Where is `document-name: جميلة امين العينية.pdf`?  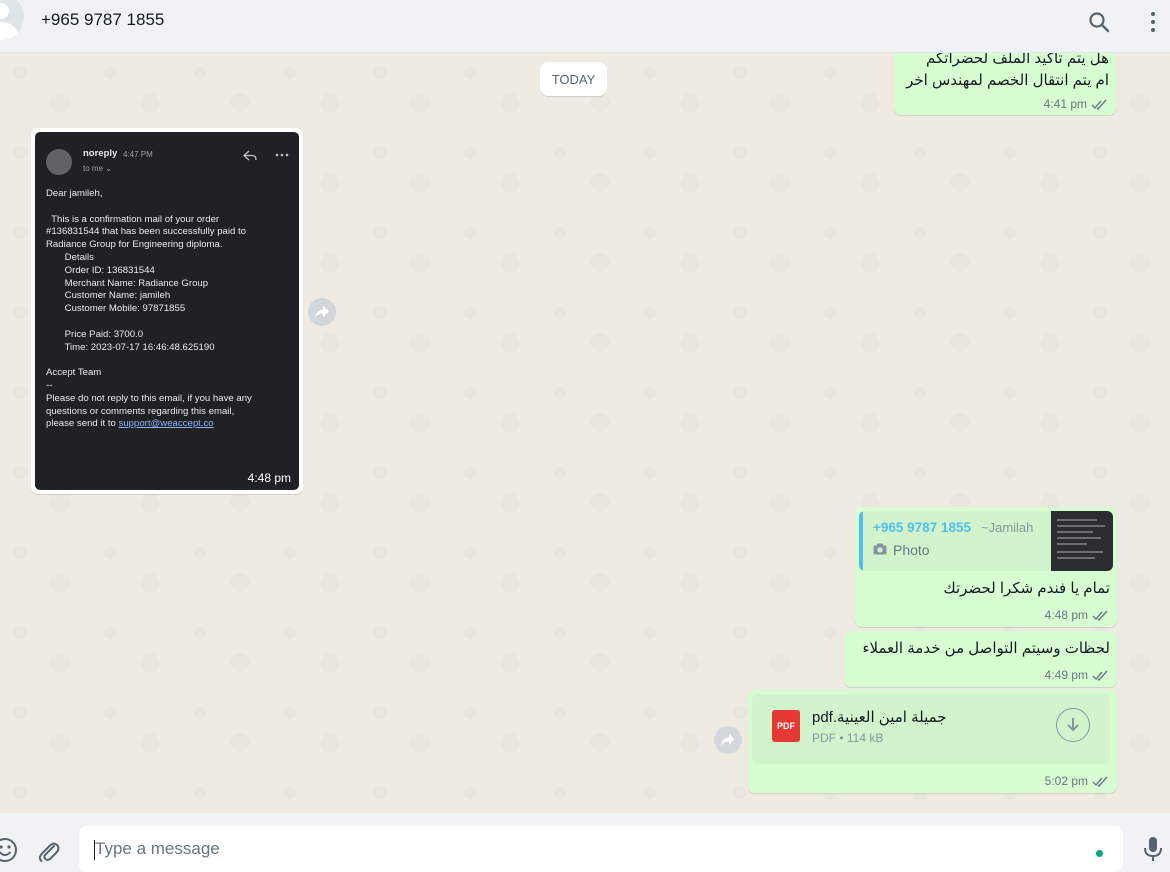
document-name: جميلة امين العينية.pdf is located at coordinates (879, 717).